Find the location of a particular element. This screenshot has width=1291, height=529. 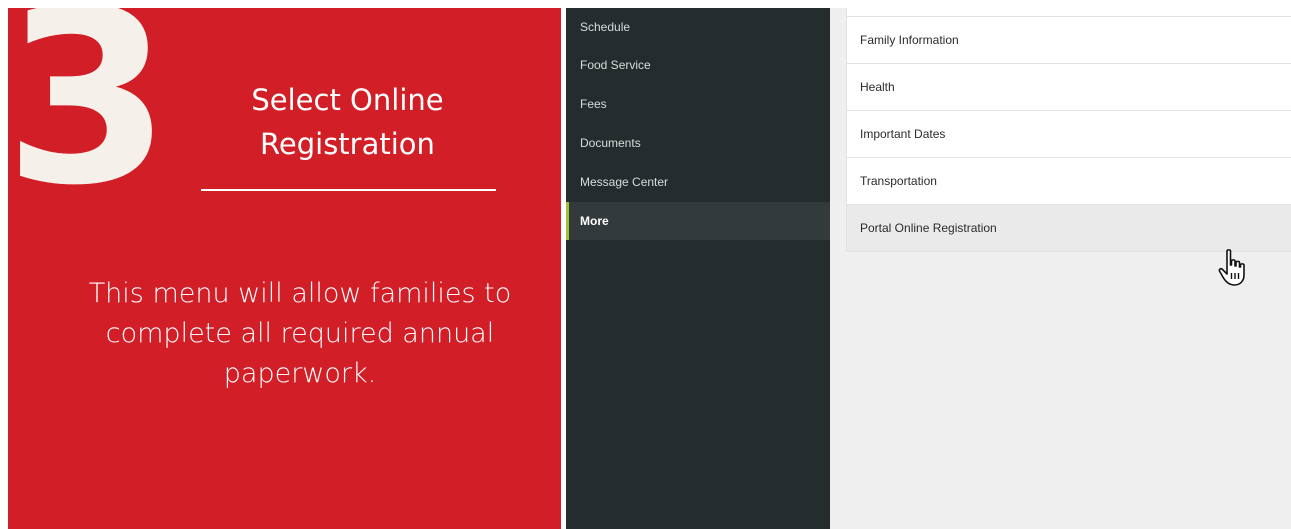

title-underline is located at coordinates (348, 190).